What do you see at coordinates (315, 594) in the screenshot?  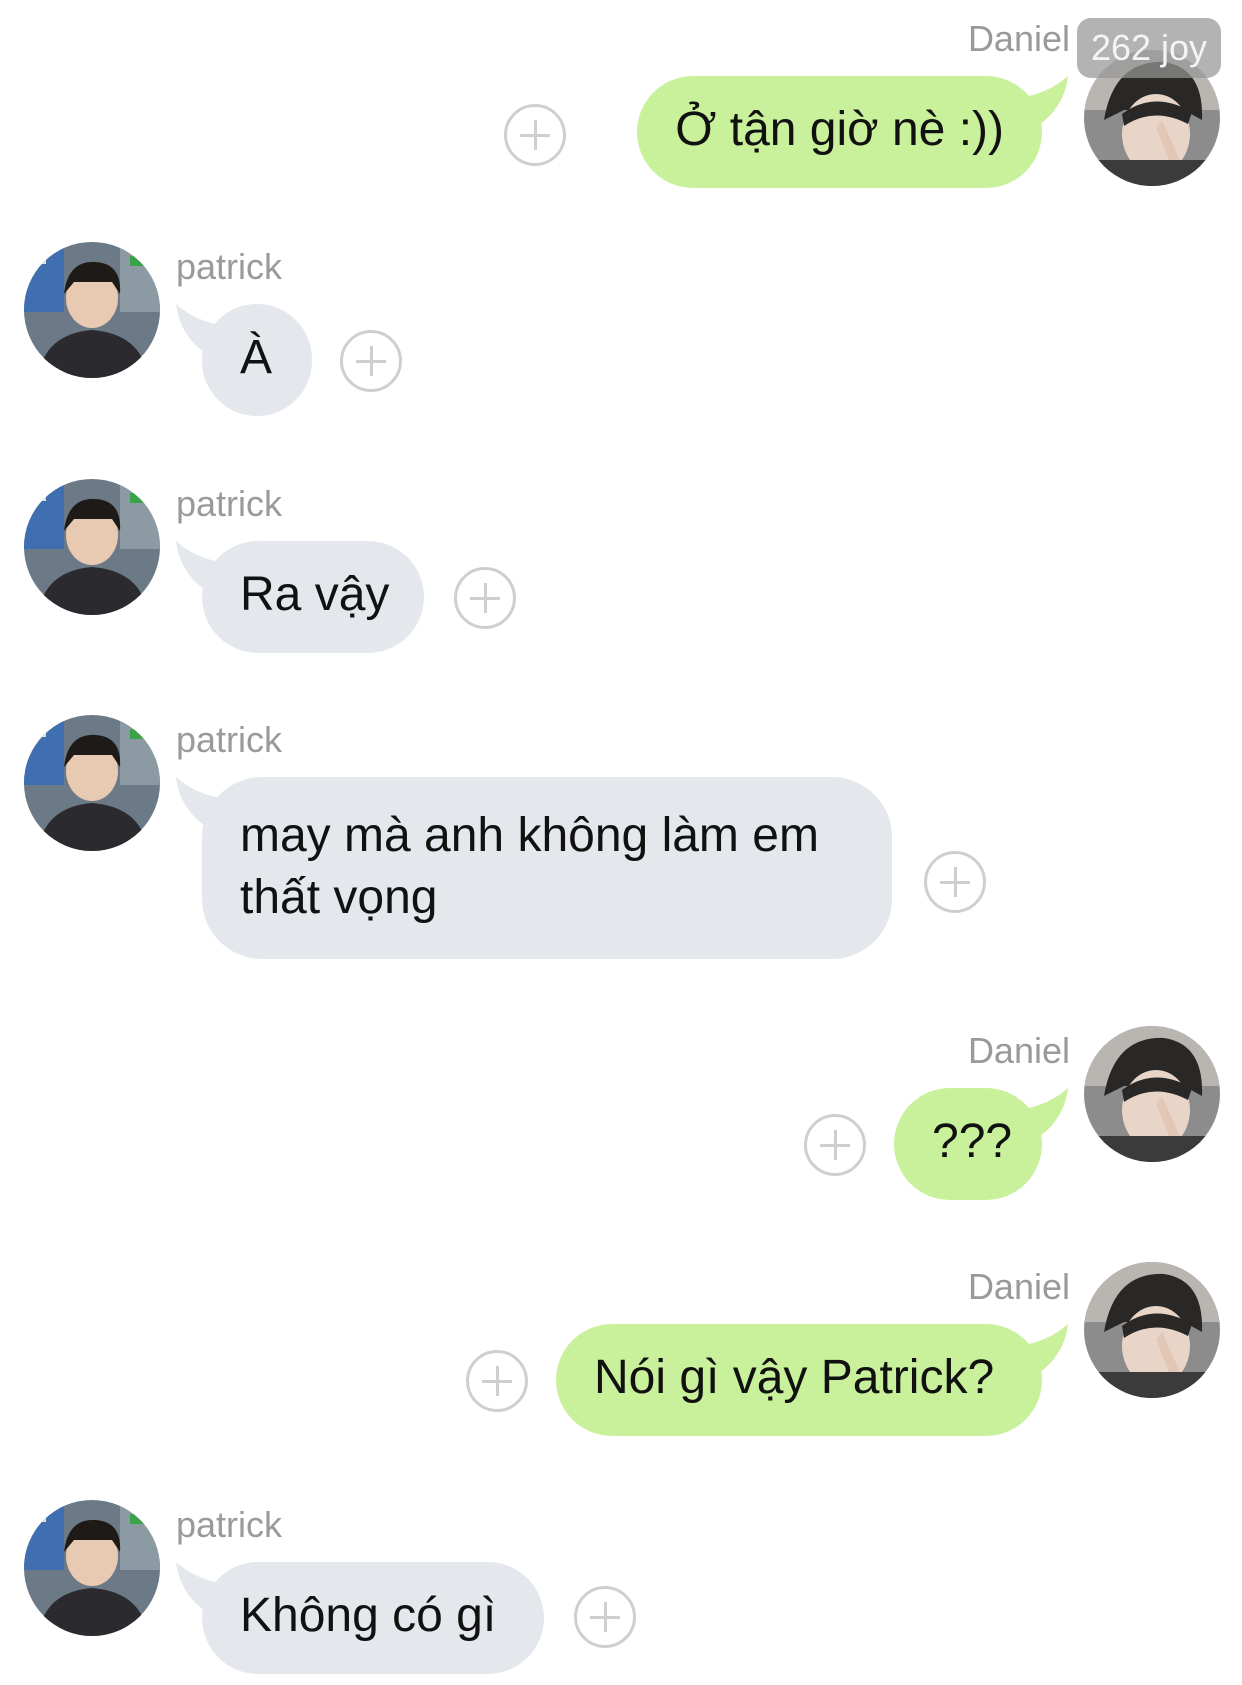 I see `message-text: Ra vậy` at bounding box center [315, 594].